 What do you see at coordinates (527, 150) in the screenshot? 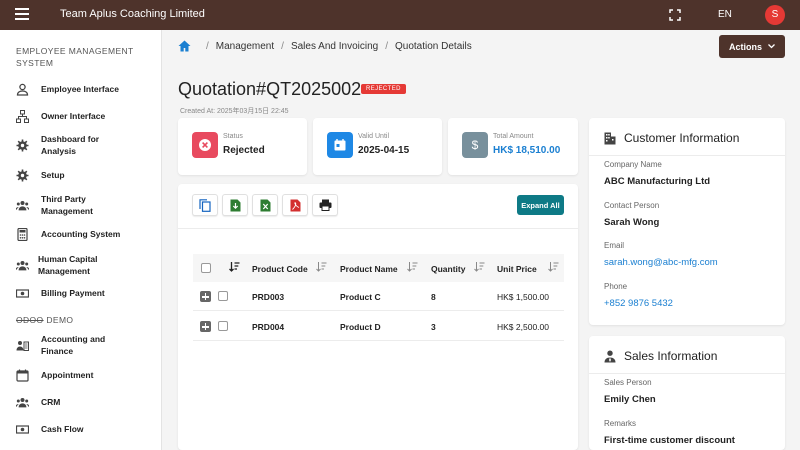
I see `stat-value: HK$ 18,510.00` at bounding box center [527, 150].